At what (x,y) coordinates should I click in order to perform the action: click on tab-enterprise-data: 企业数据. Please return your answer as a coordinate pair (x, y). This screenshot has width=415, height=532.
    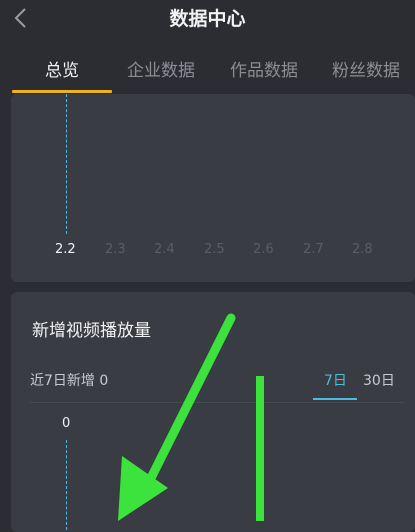
    Looking at the image, I should click on (161, 68).